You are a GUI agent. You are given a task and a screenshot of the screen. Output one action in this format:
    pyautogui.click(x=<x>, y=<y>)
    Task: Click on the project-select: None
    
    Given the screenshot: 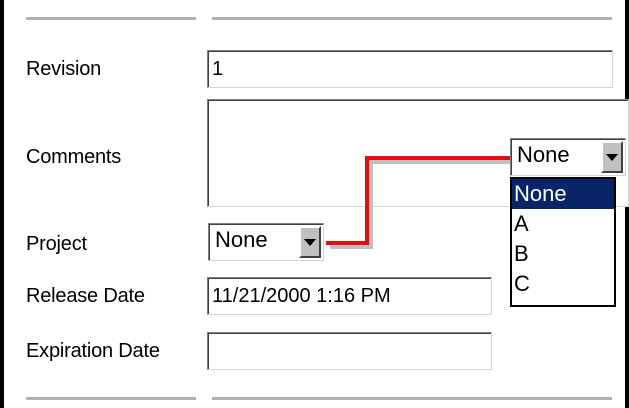 What is the action you would take?
    pyautogui.click(x=266, y=242)
    